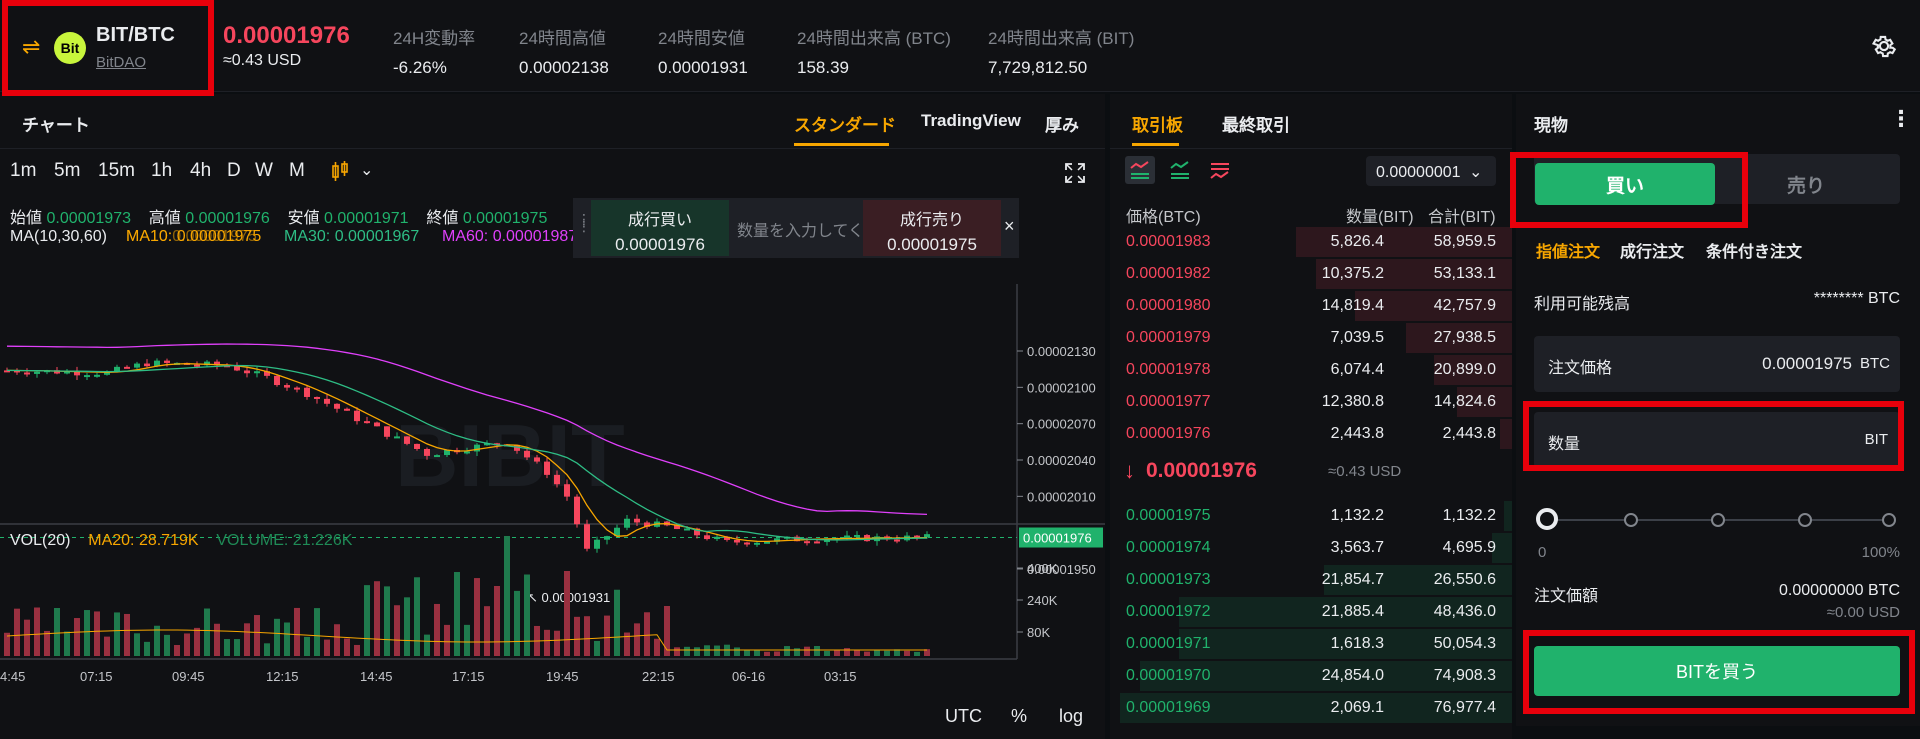  Describe the element at coordinates (1168, 433) in the screenshot. I see `row-price: 0.00001976` at that location.